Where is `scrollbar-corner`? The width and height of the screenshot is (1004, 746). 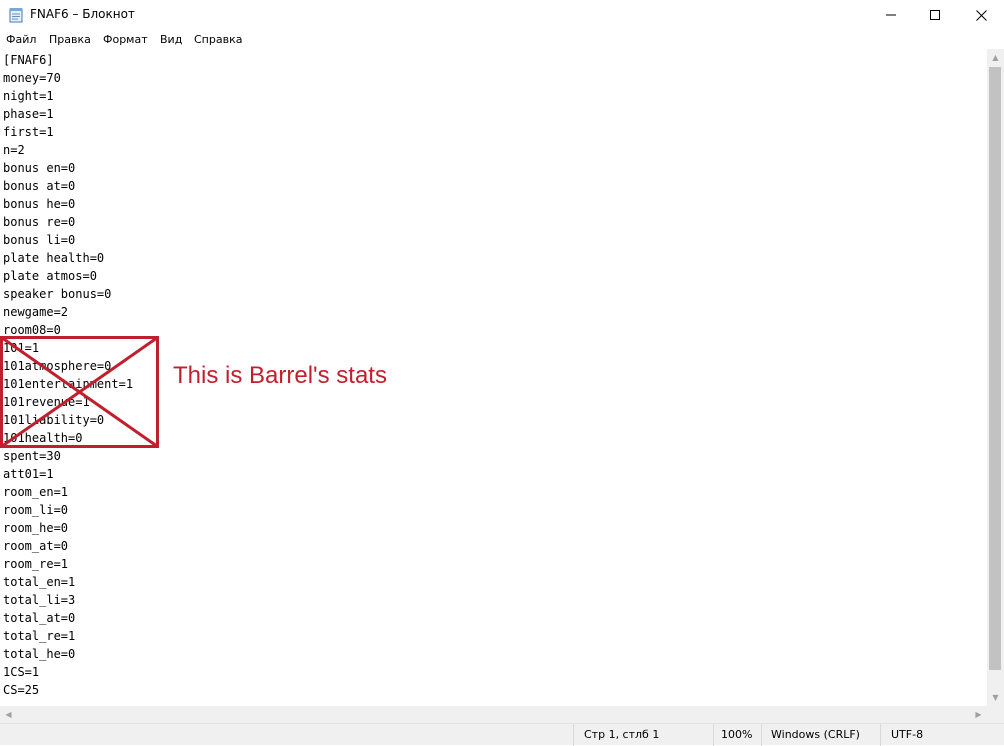
scrollbar-corner is located at coordinates (995, 714).